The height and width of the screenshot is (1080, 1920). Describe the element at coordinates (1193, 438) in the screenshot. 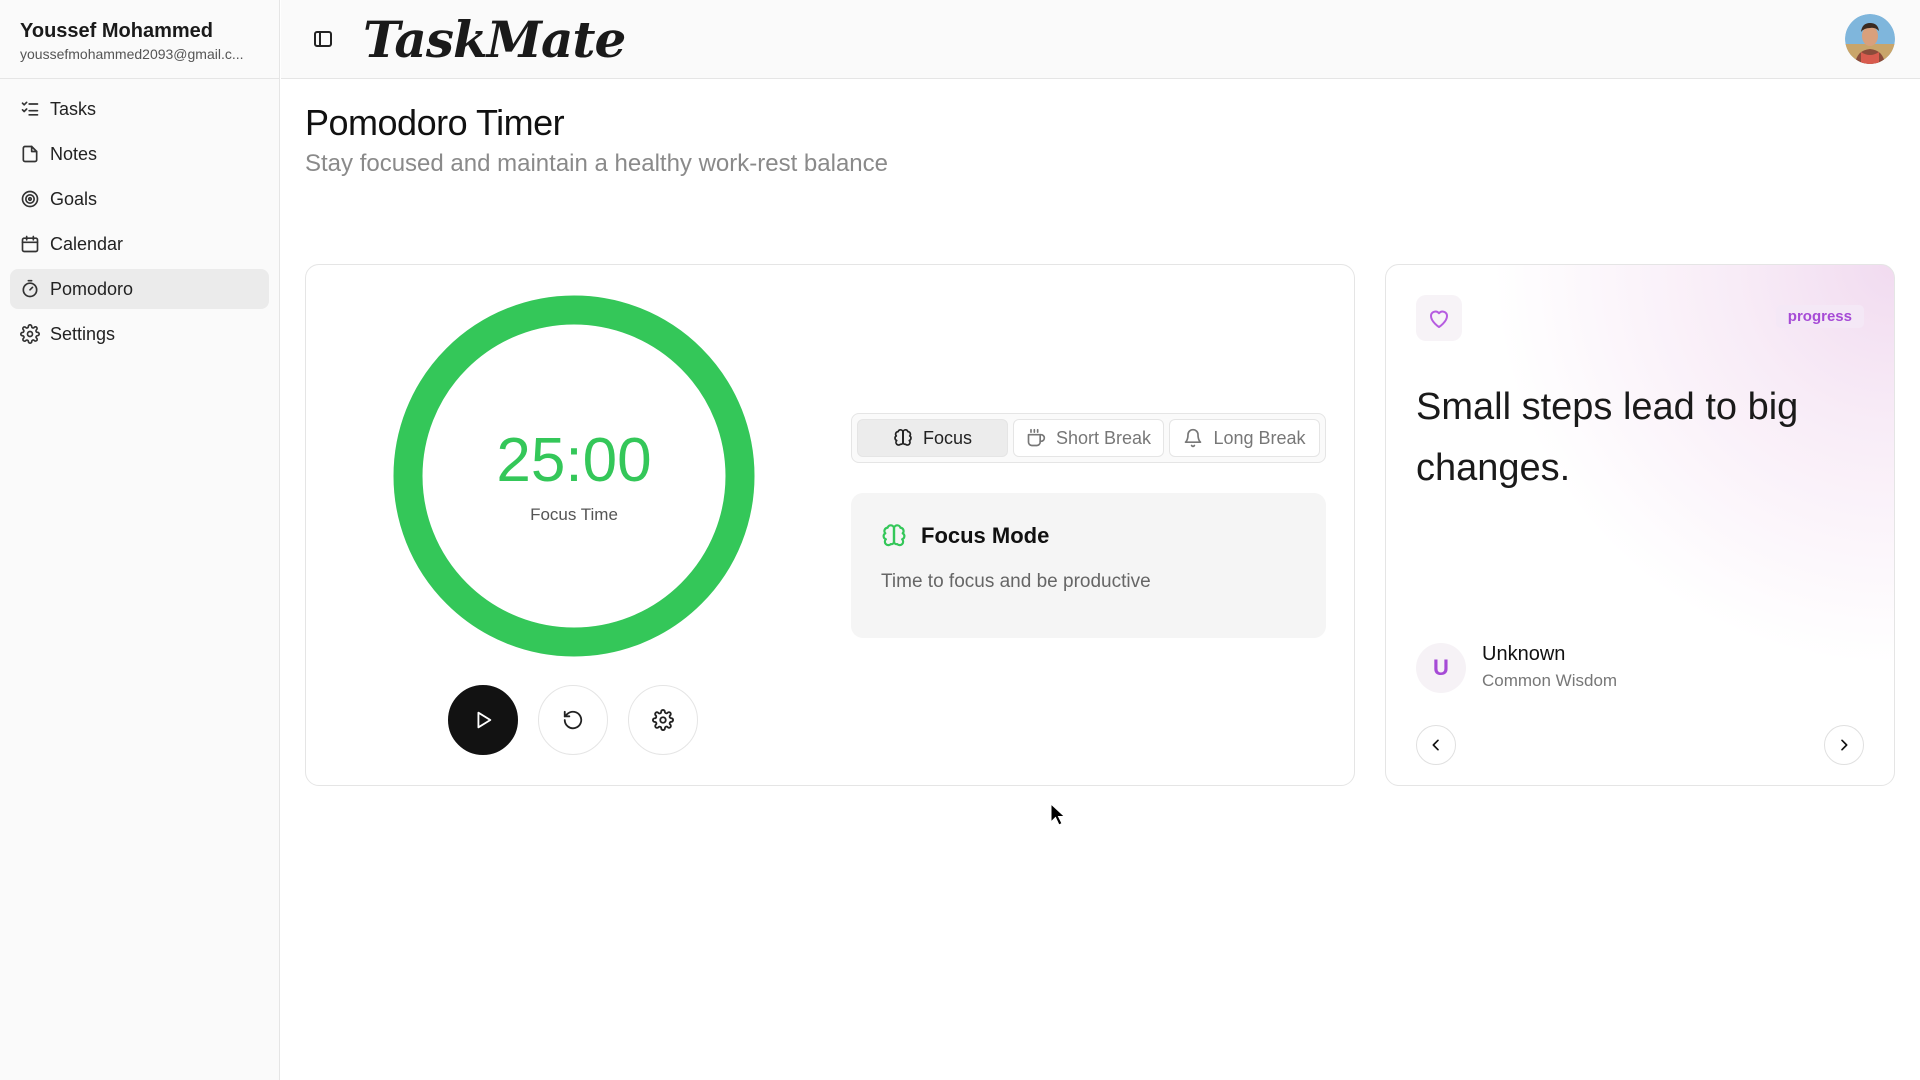

I see `bell-icon` at that location.